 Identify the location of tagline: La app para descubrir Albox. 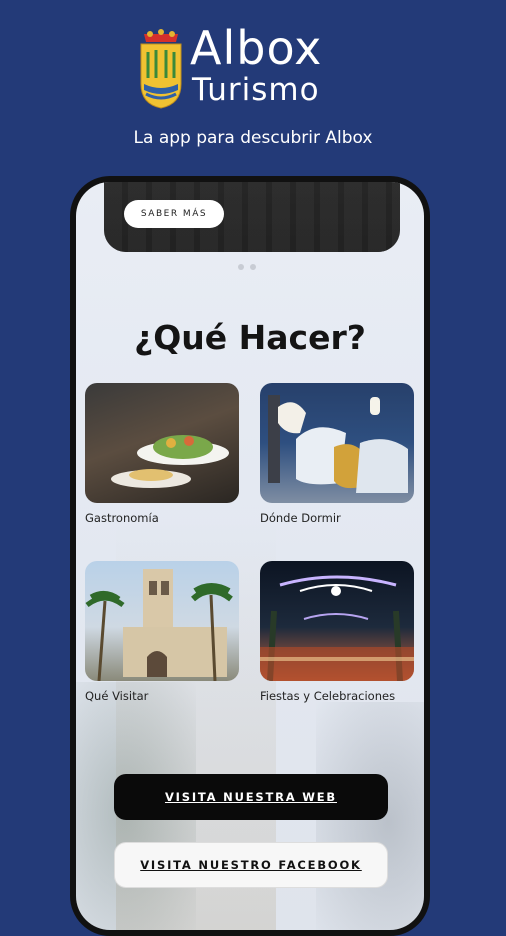
(253, 138).